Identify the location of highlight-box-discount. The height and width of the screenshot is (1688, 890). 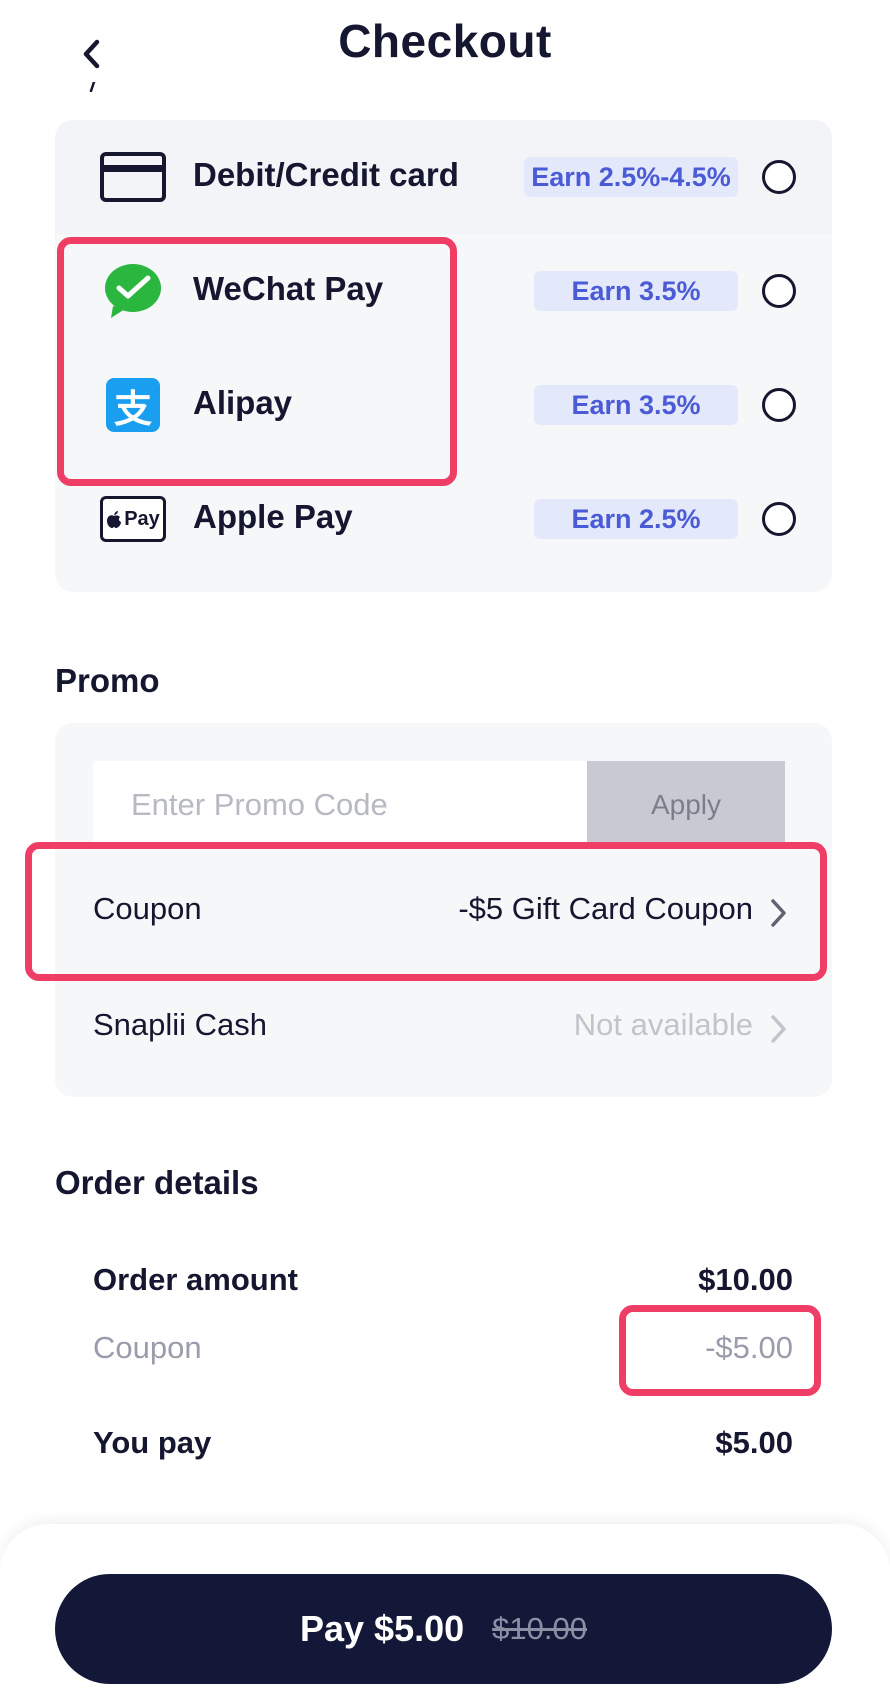
(720, 1350).